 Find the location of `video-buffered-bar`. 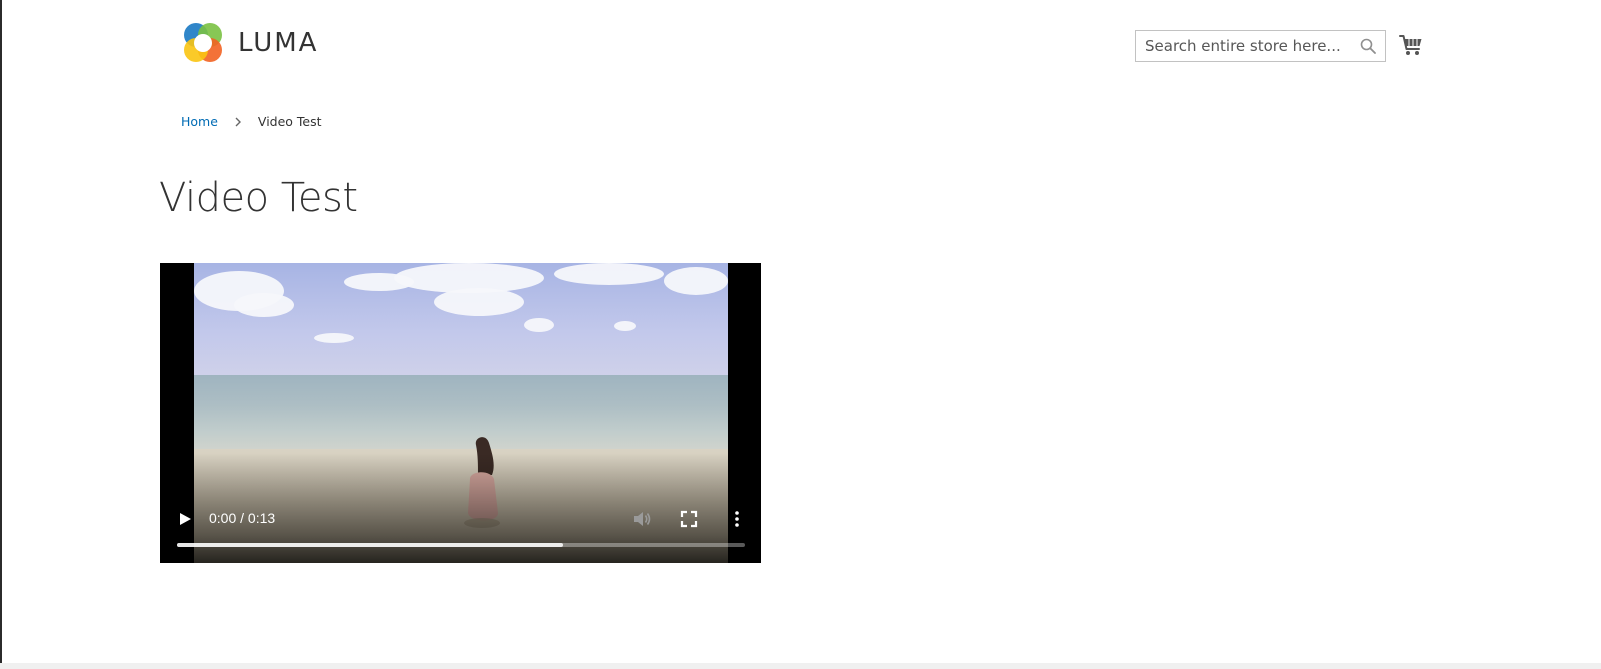

video-buffered-bar is located at coordinates (370, 545).